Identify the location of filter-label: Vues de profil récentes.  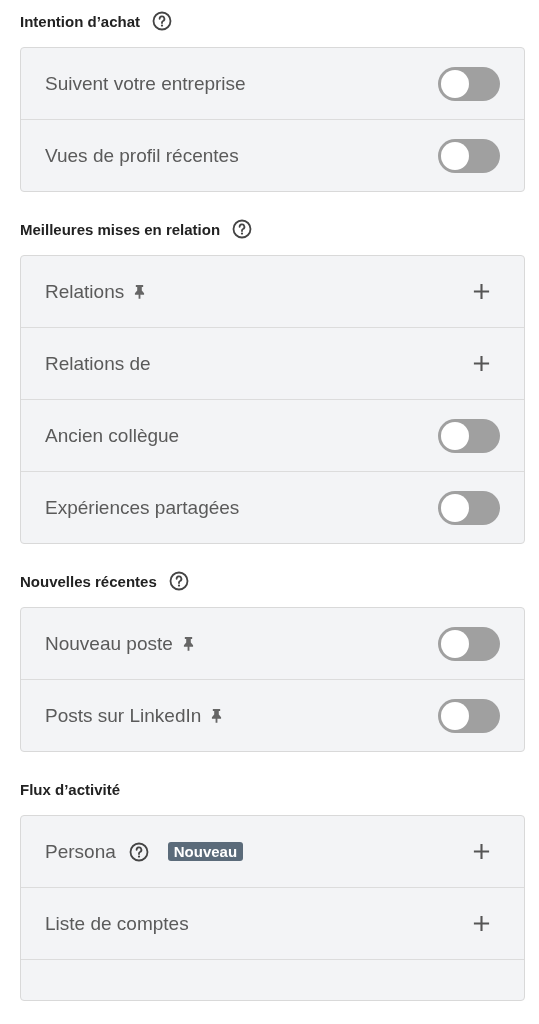
(142, 155).